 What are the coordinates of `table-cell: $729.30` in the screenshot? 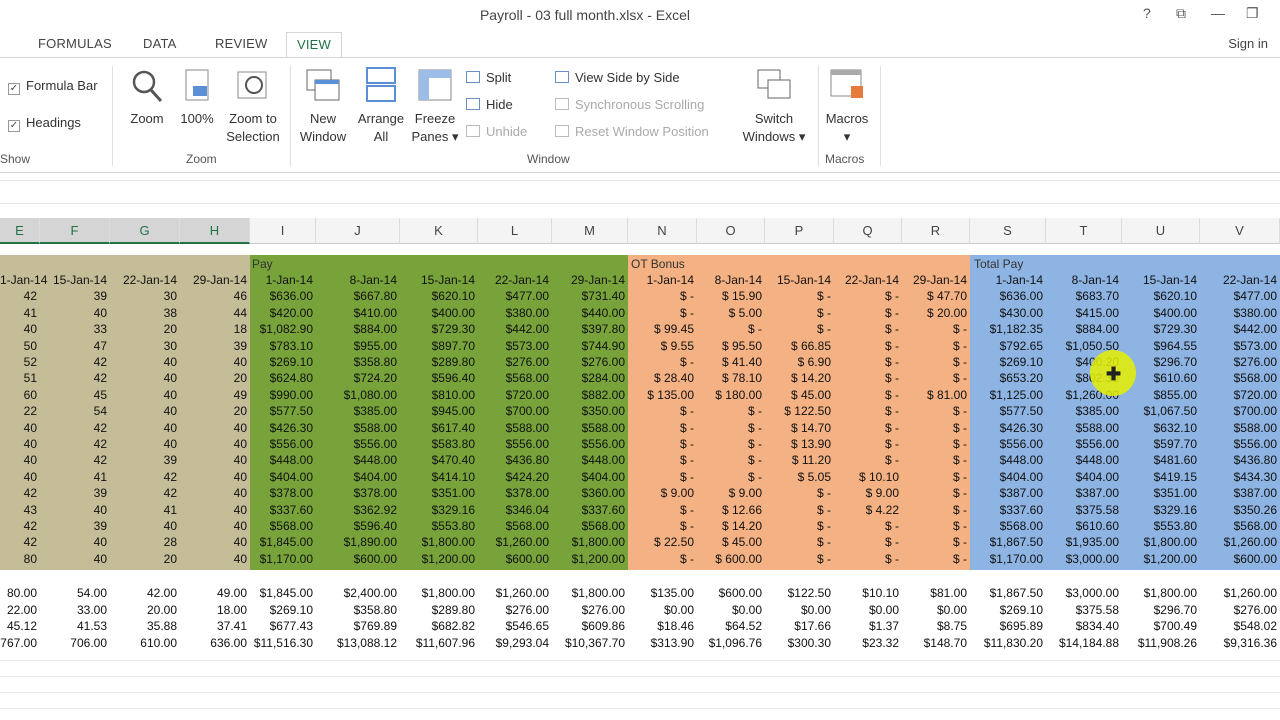 It's located at (1161, 329).